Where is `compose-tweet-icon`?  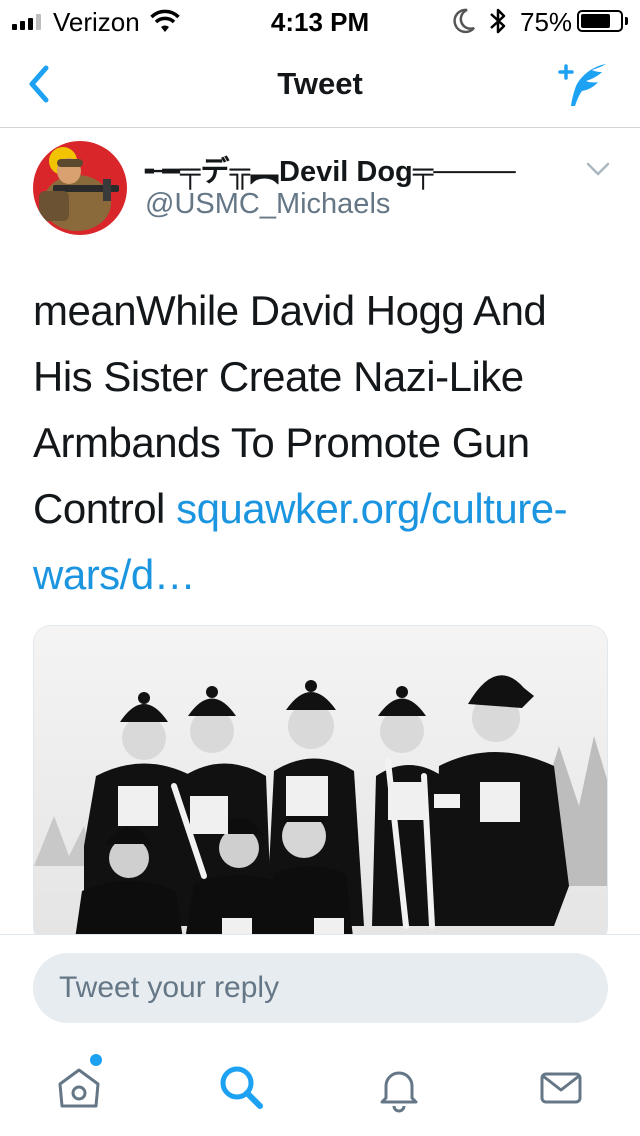
compose-tweet-icon is located at coordinates (582, 85).